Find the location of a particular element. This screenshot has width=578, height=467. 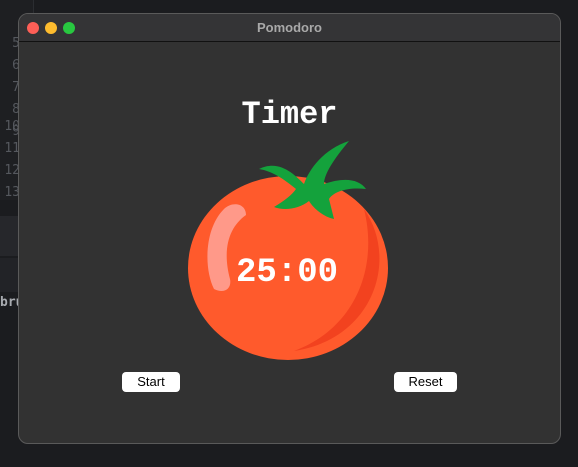

line-number: 12 is located at coordinates (12, 170).